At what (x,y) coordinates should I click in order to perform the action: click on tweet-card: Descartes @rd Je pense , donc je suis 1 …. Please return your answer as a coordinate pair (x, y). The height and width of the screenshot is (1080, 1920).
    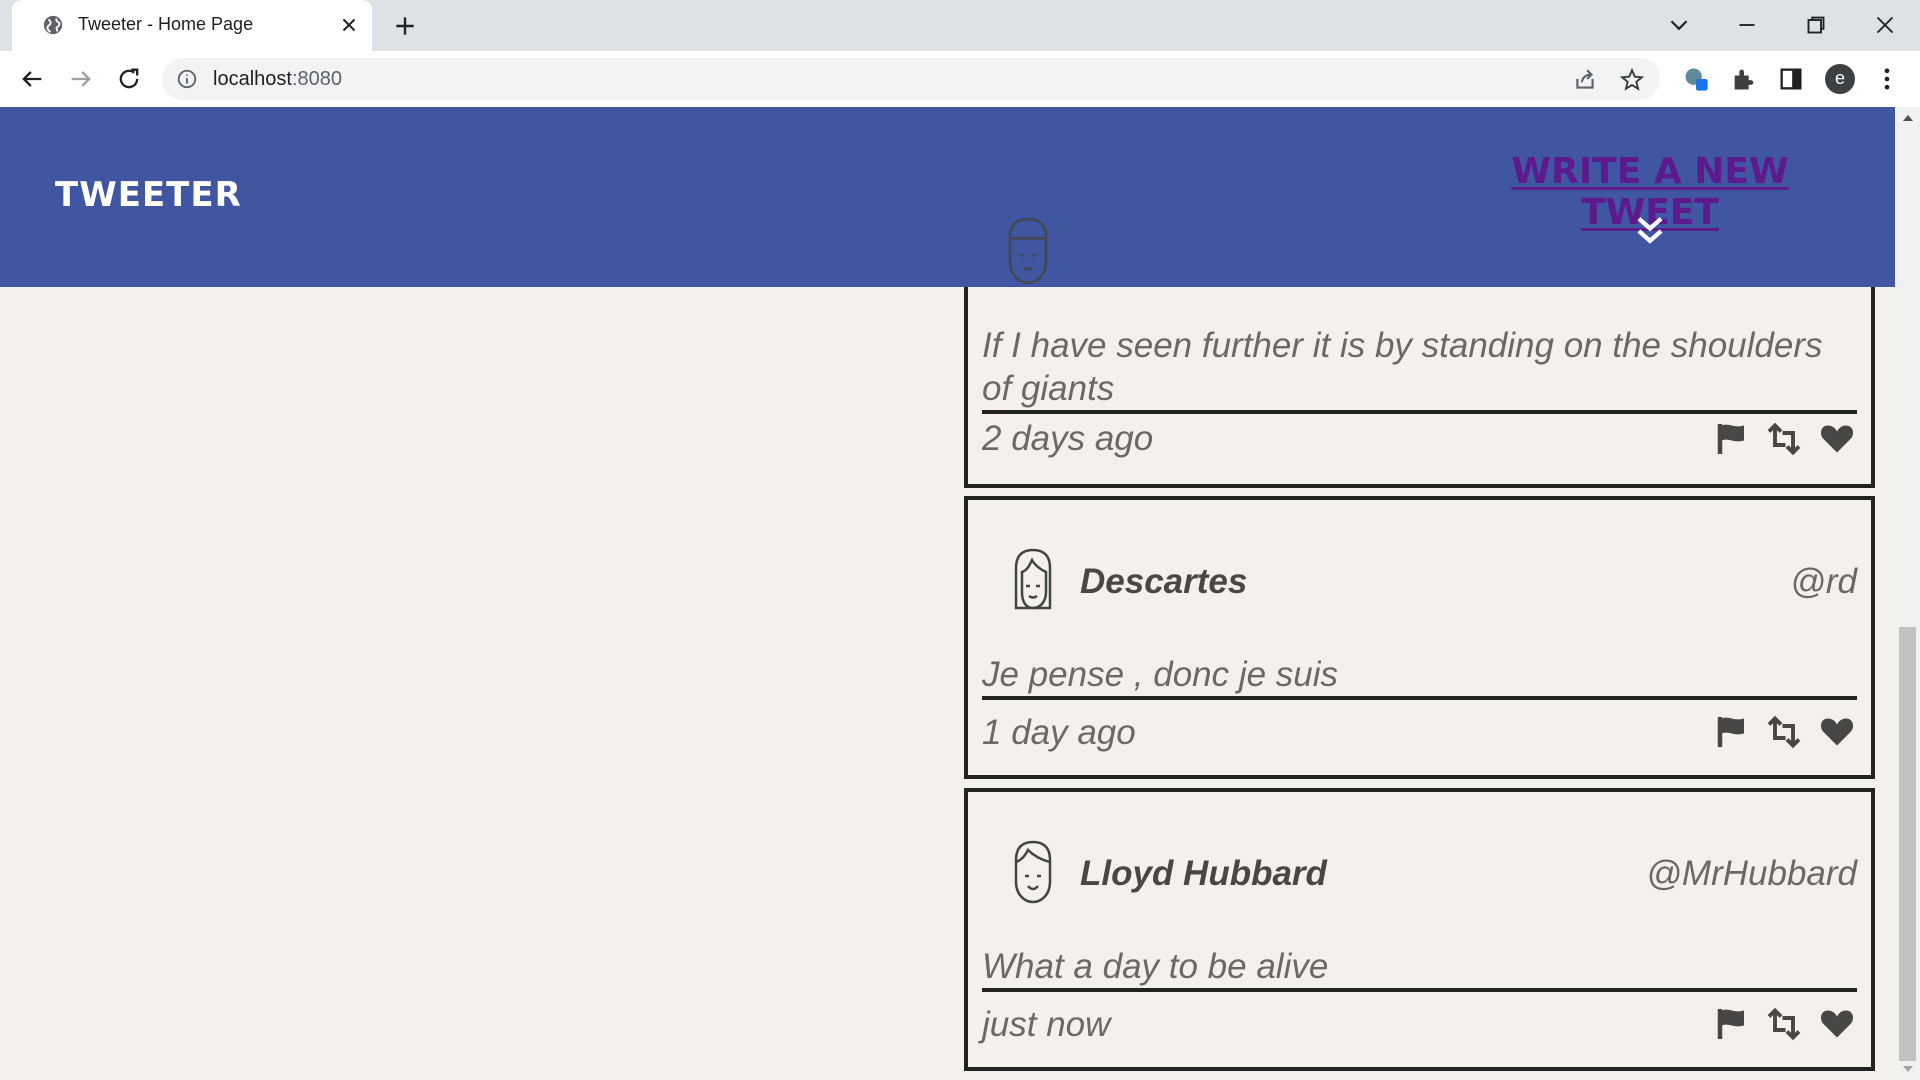
    Looking at the image, I should click on (1419, 637).